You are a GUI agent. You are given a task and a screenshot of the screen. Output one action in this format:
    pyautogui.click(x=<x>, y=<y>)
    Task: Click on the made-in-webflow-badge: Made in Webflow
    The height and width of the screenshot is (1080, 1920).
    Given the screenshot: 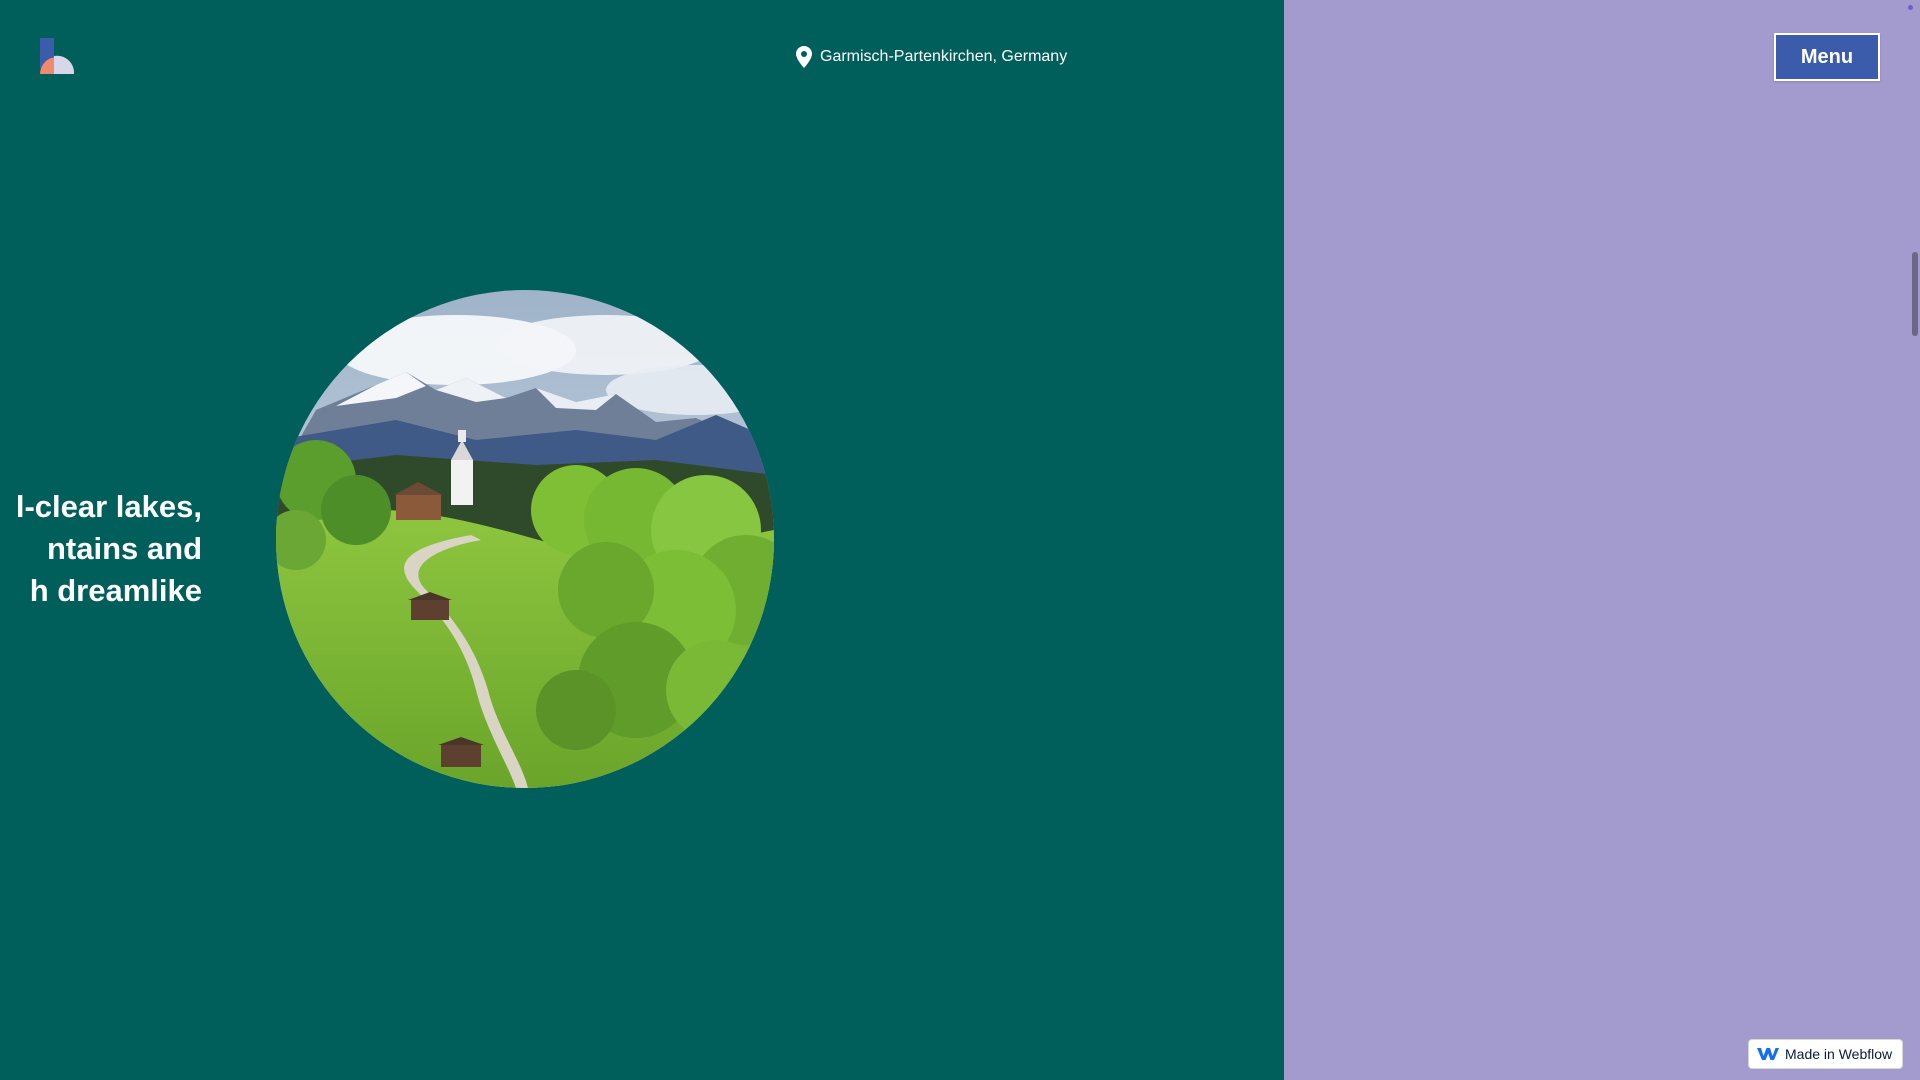 What is the action you would take?
    pyautogui.click(x=1826, y=1054)
    